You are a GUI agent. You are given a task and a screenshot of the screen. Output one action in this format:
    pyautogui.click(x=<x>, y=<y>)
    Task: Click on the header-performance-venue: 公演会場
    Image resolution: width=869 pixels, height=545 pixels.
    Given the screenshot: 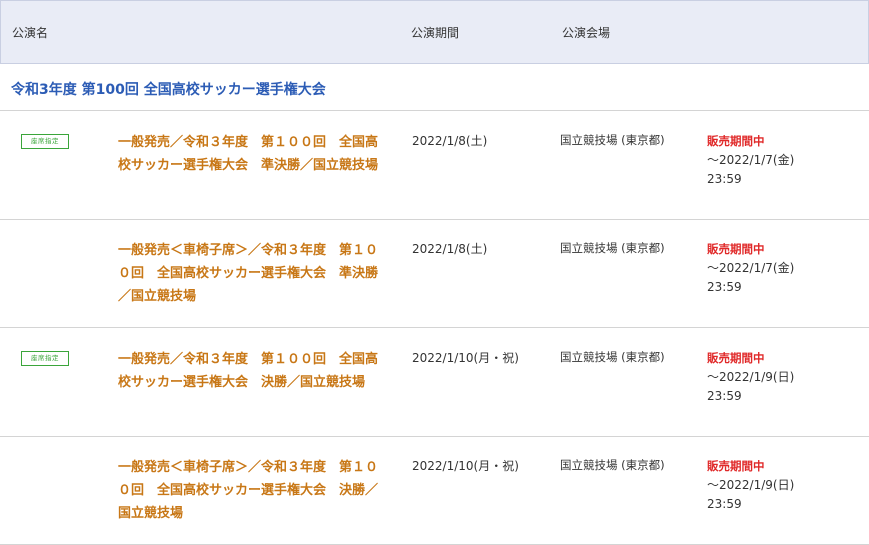 What is the action you would take?
    pyautogui.click(x=586, y=33)
    